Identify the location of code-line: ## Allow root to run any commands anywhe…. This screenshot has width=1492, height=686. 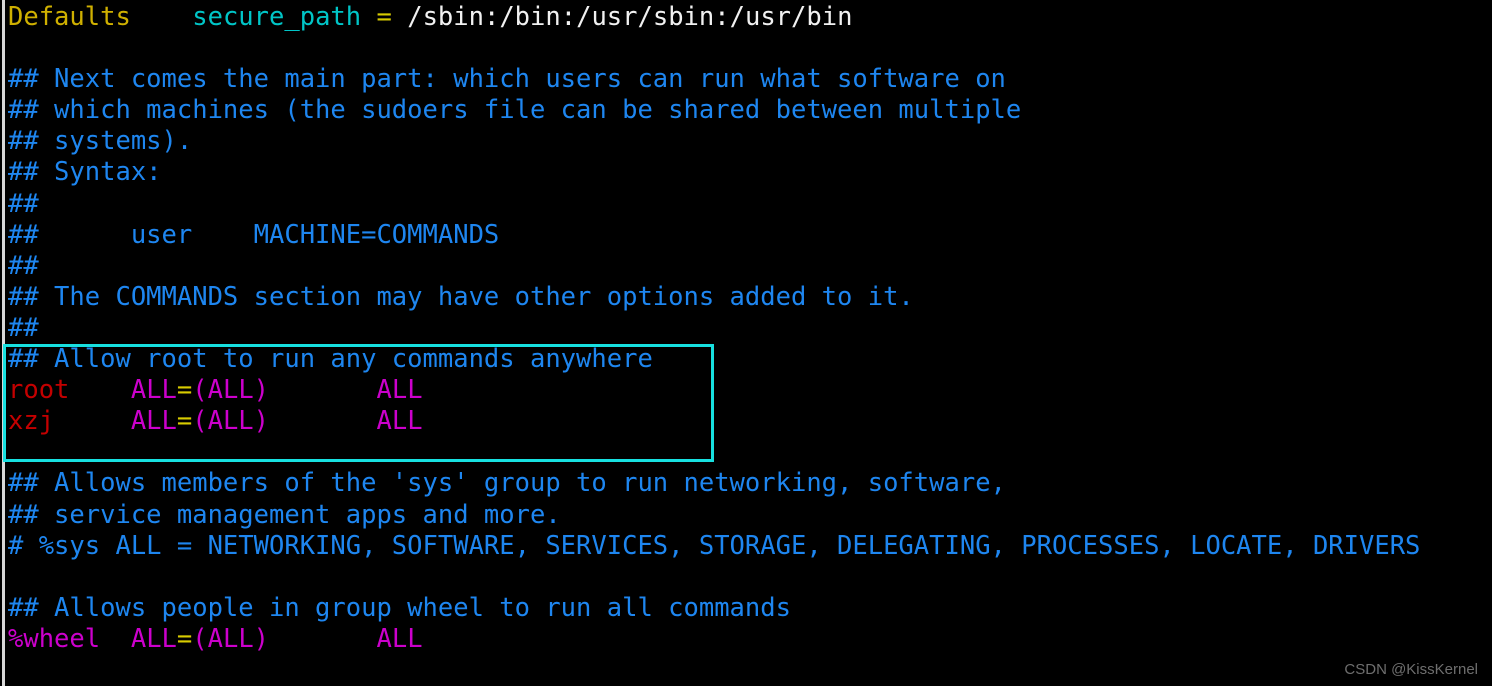
(714, 359).